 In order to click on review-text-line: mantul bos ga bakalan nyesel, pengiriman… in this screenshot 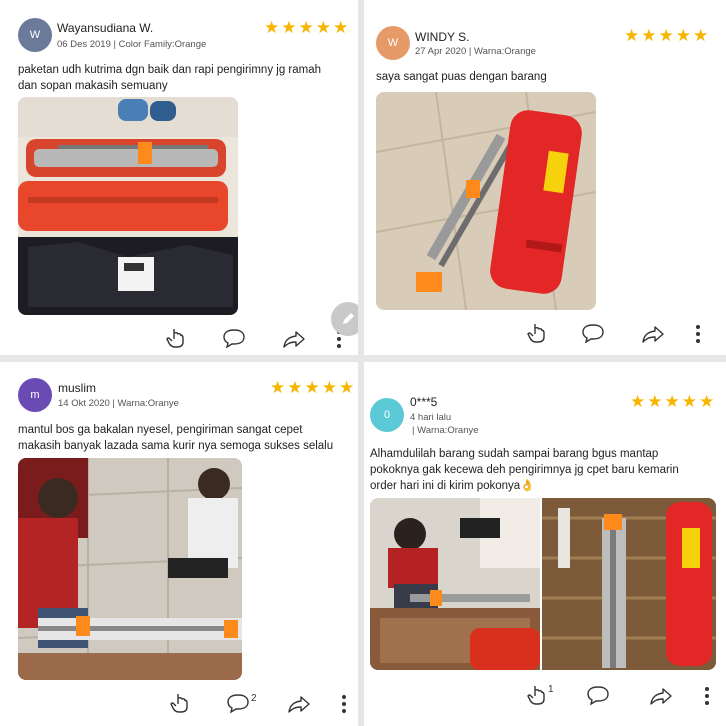, I will do `click(160, 430)`.